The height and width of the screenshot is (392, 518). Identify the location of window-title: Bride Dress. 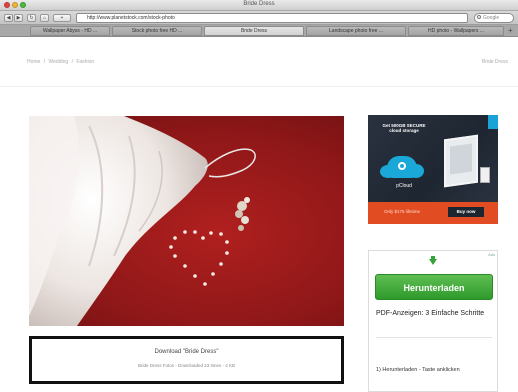
(259, 4).